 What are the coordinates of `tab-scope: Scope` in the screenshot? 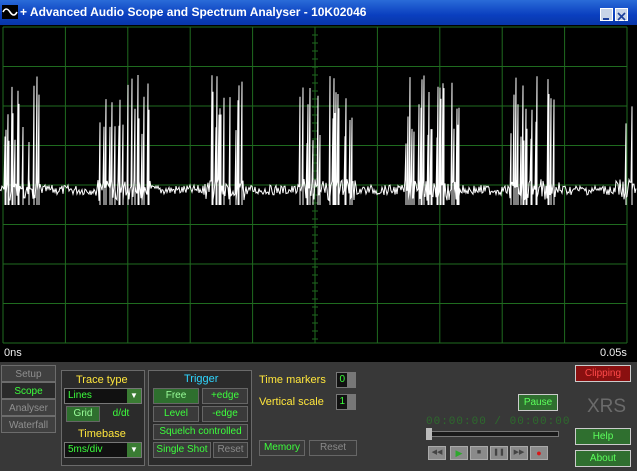 It's located at (28, 390).